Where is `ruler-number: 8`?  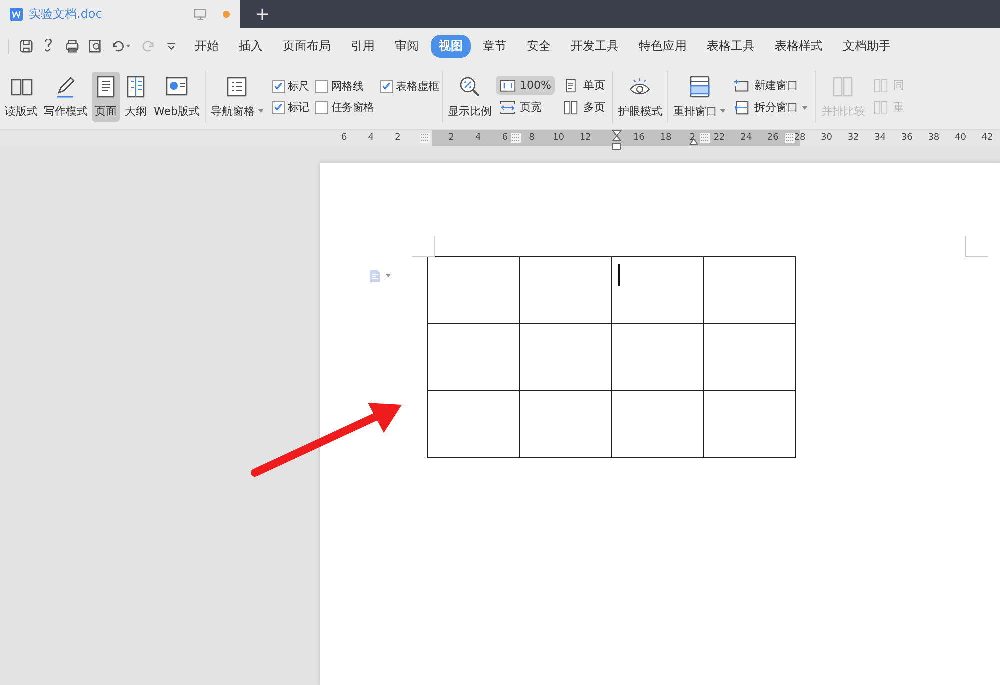
ruler-number: 8 is located at coordinates (532, 138).